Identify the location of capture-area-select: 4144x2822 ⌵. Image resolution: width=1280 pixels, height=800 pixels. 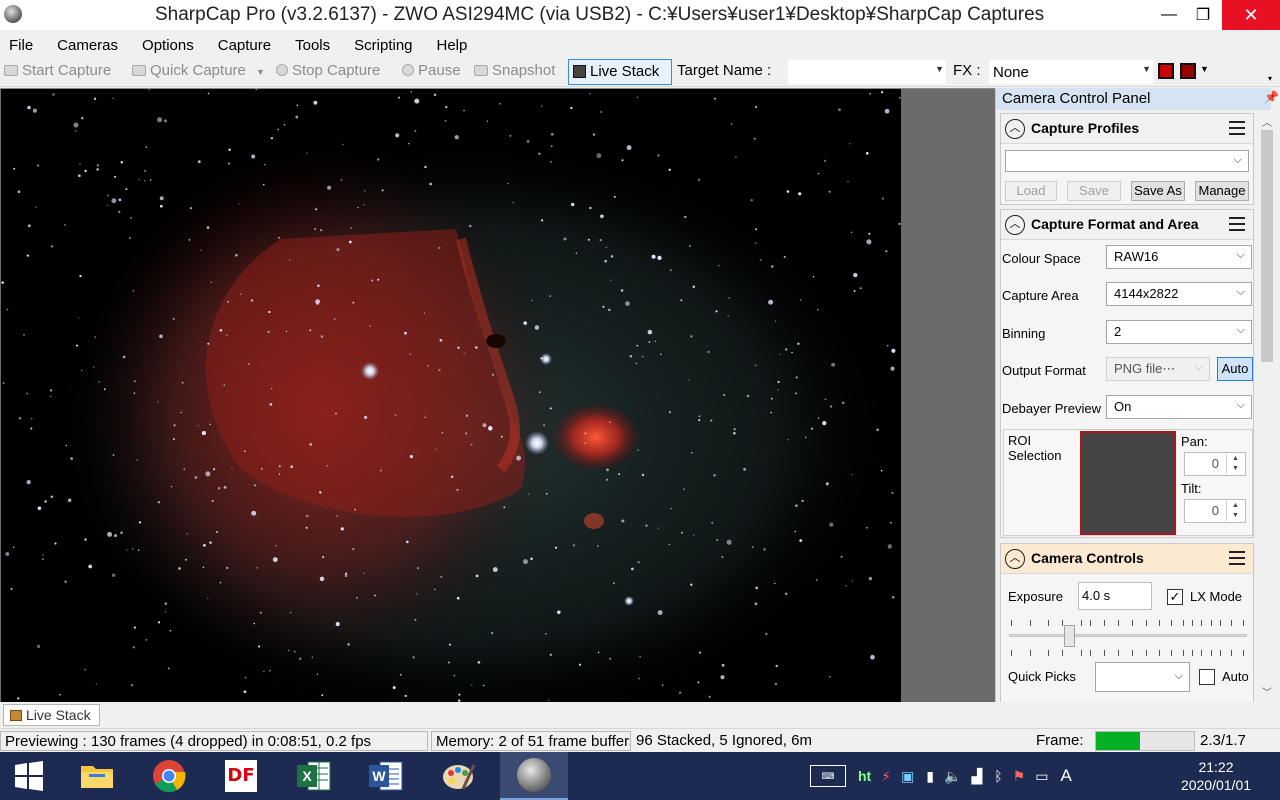
(1179, 294).